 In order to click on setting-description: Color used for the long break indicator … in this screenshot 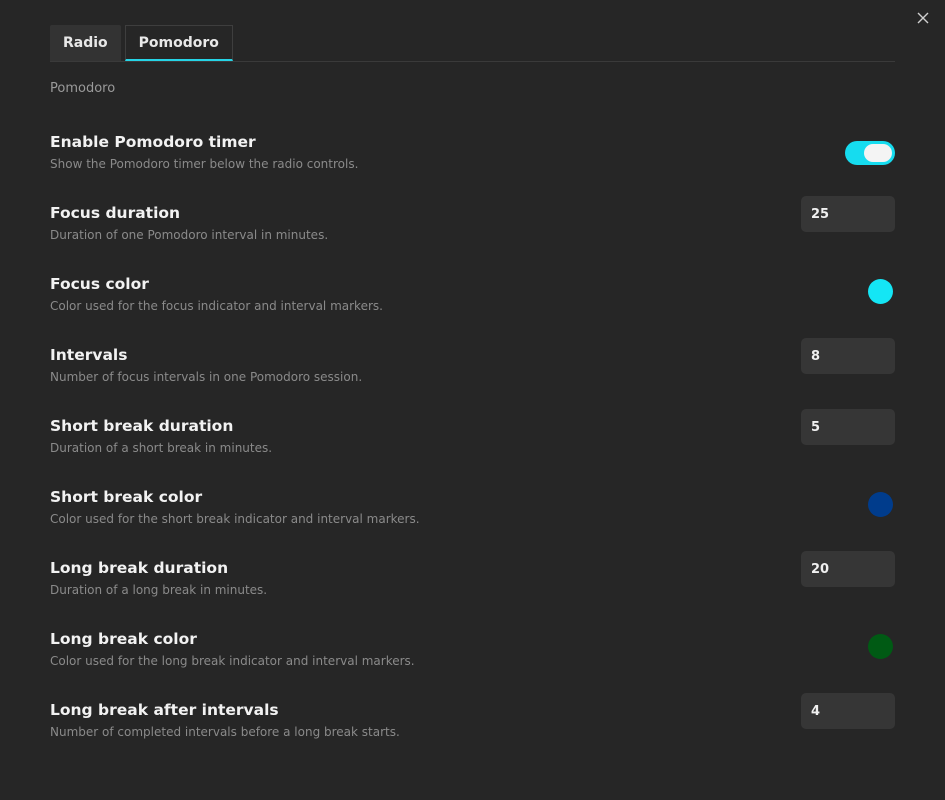, I will do `click(232, 661)`.